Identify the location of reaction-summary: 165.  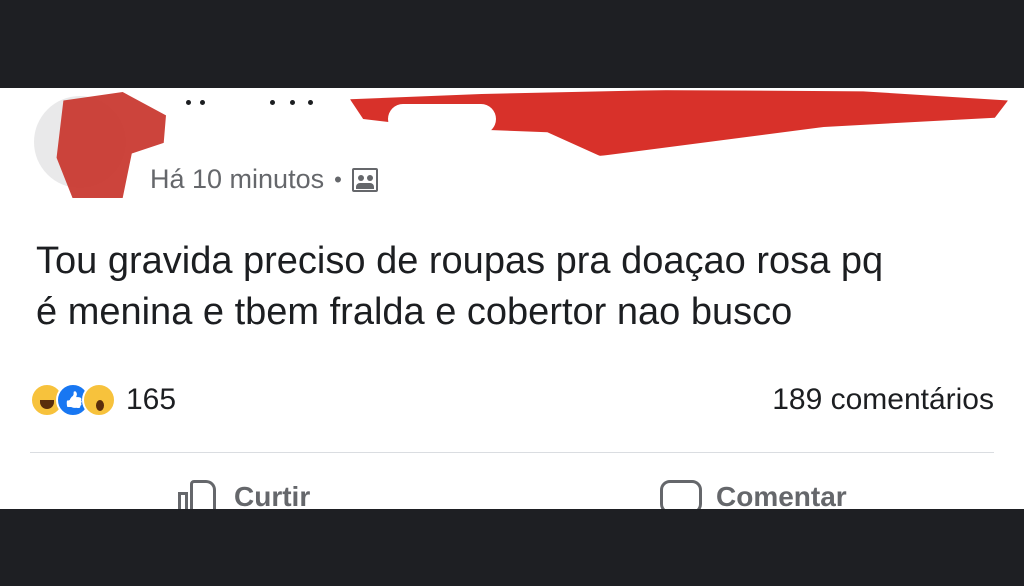
(103, 400).